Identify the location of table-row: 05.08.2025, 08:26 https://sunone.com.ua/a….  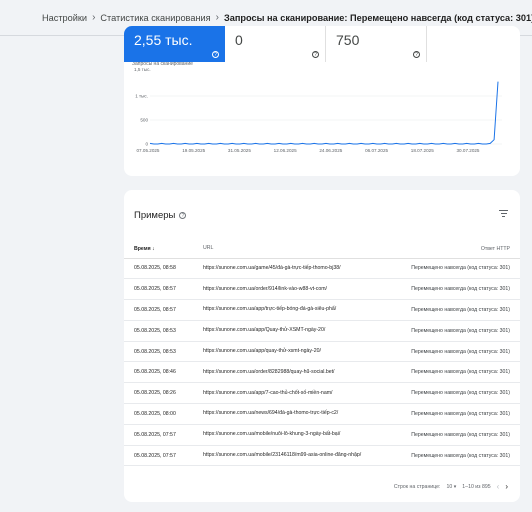
(322, 393).